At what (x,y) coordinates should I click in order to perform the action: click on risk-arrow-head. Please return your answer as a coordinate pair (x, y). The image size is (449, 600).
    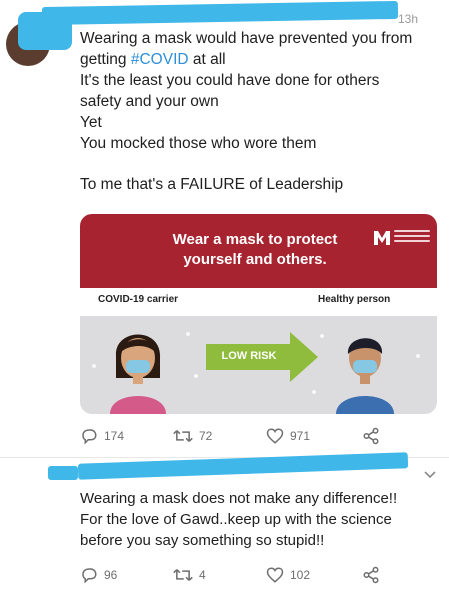
    Looking at the image, I should click on (304, 357).